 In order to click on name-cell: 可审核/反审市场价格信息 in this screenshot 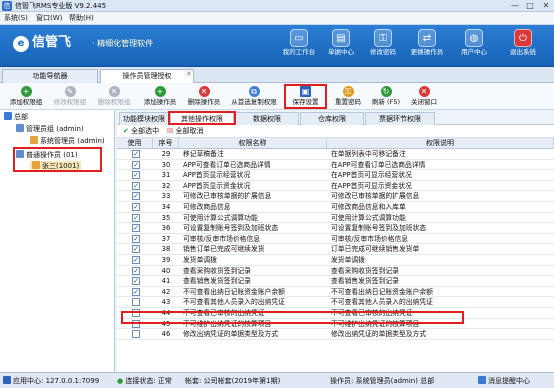, I will do `click(222, 238)`.